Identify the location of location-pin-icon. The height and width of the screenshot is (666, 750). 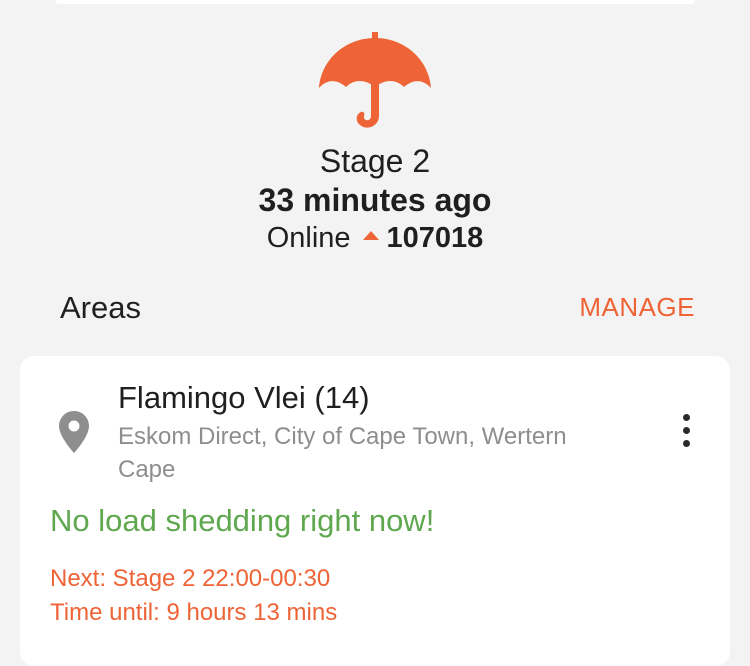
(74, 432).